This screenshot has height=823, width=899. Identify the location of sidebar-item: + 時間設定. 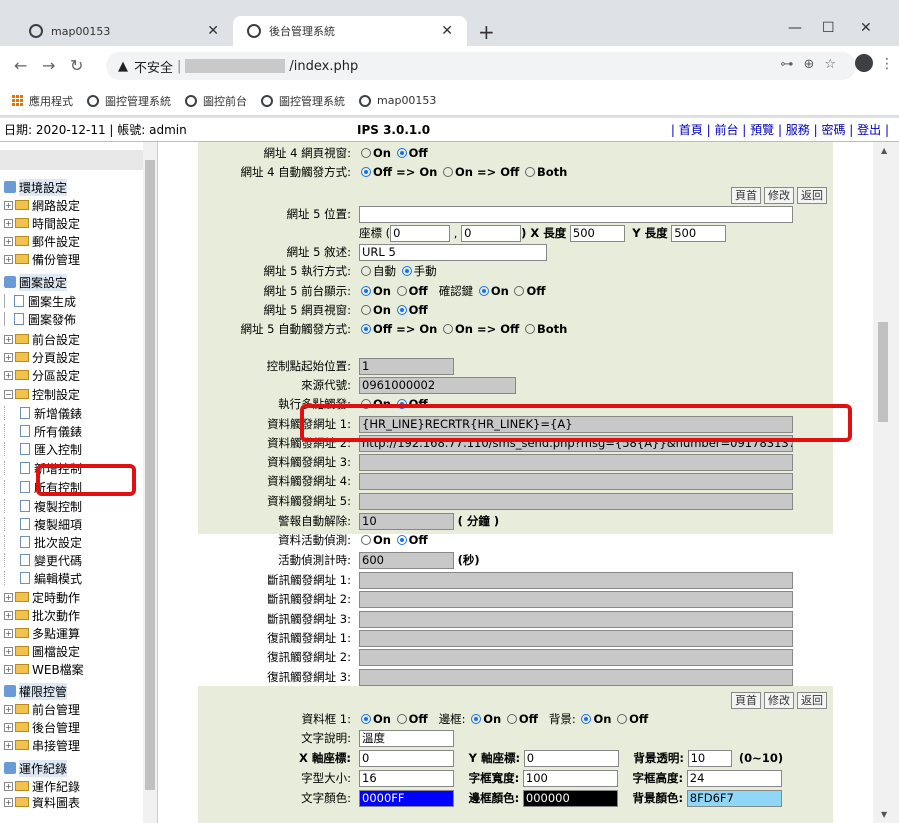
(42, 223).